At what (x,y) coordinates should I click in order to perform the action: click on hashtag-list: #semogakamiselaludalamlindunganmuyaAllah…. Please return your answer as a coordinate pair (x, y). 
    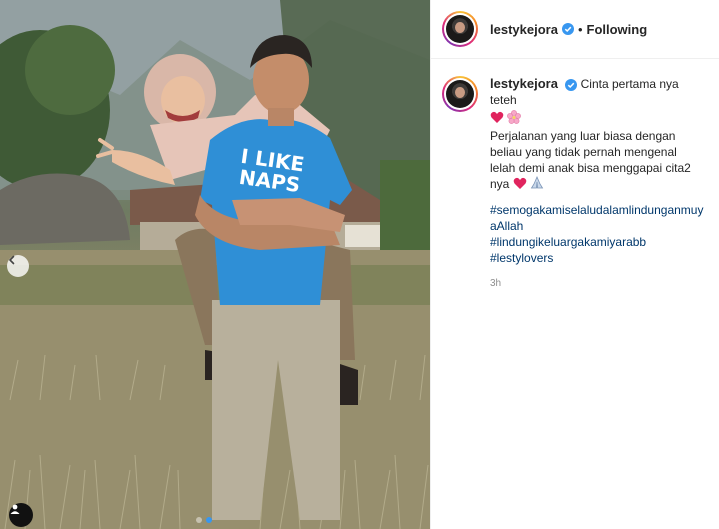
    Looking at the image, I should click on (597, 234).